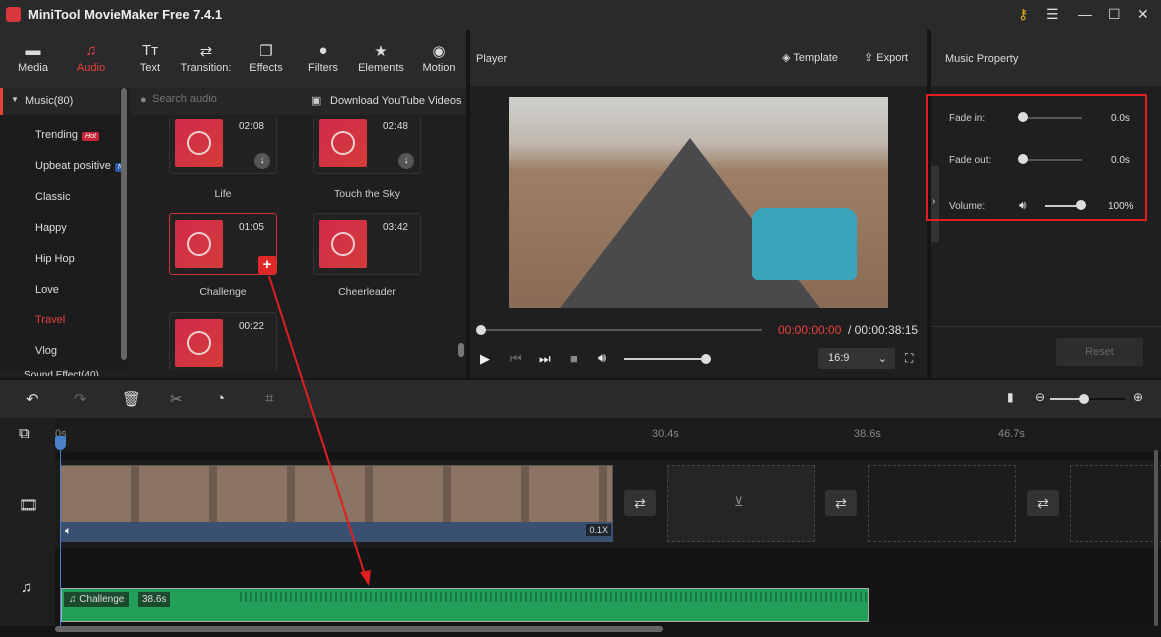 The width and height of the screenshot is (1161, 637). Describe the element at coordinates (665, 434) in the screenshot. I see `tick-label: 30.4s` at that location.